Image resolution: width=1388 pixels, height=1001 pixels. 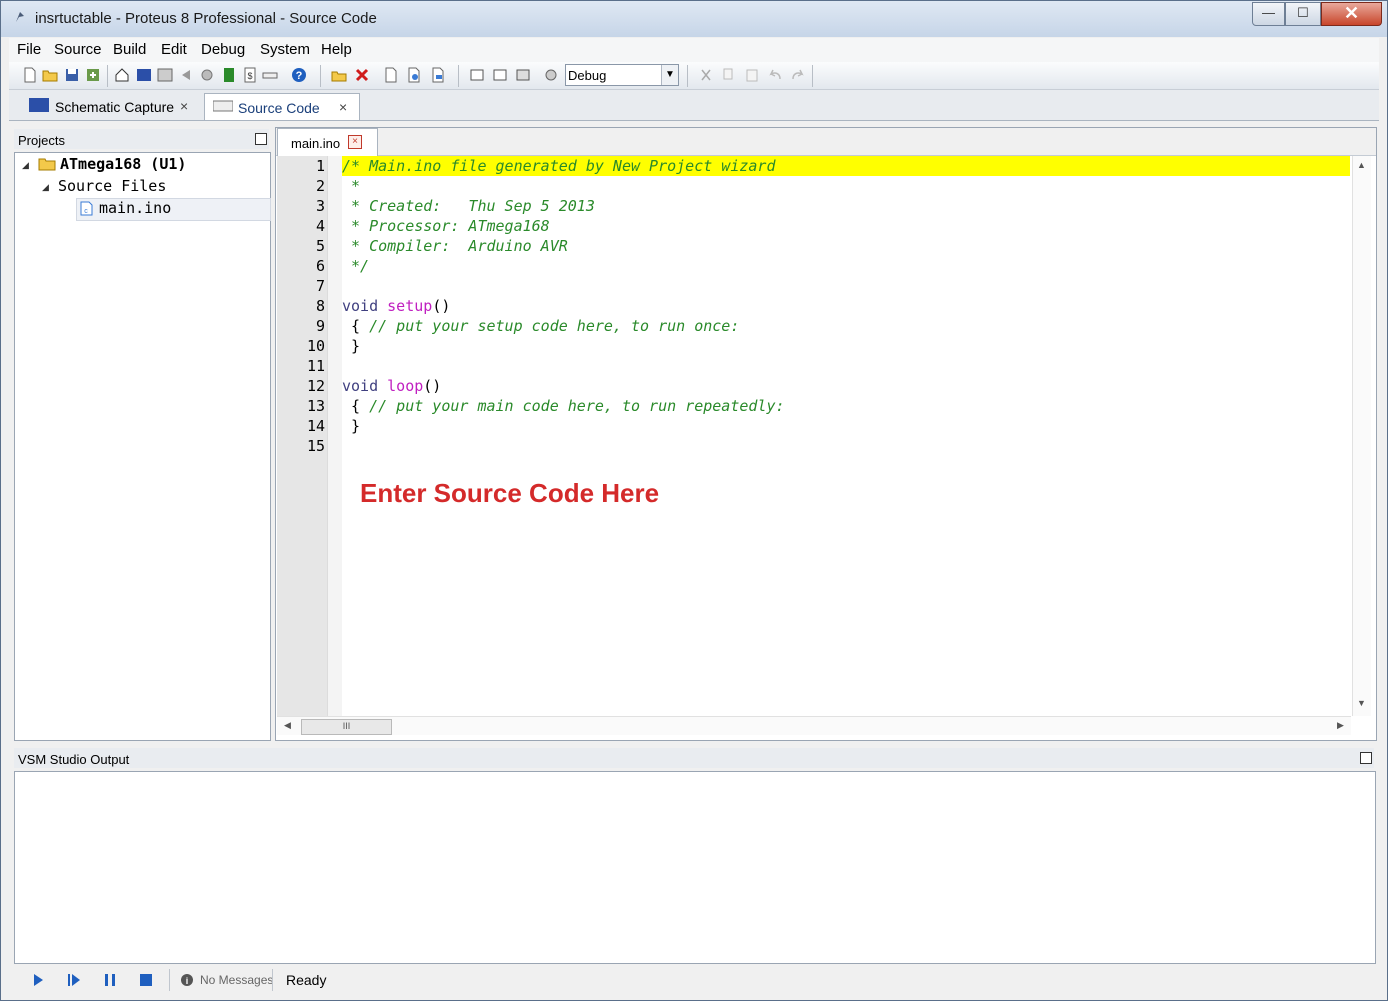 I want to click on code-line: *, so click(x=351, y=186).